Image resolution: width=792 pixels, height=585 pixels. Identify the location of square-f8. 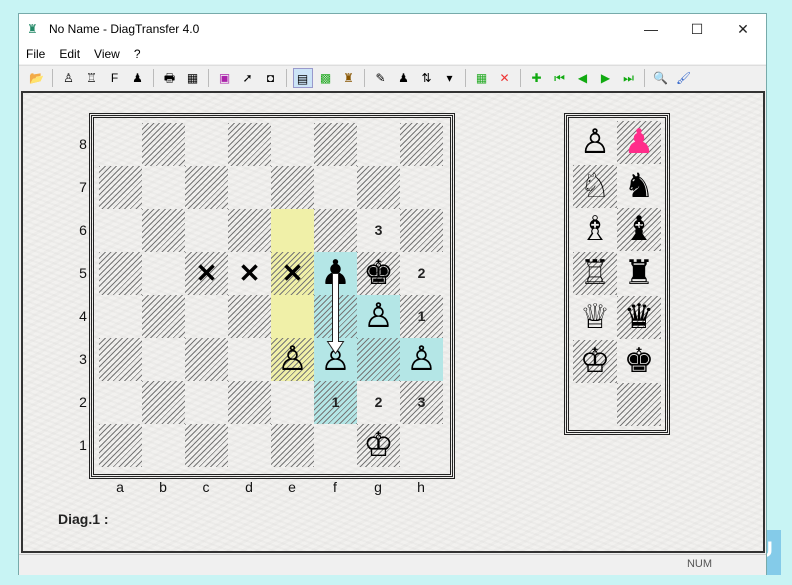
(335, 144).